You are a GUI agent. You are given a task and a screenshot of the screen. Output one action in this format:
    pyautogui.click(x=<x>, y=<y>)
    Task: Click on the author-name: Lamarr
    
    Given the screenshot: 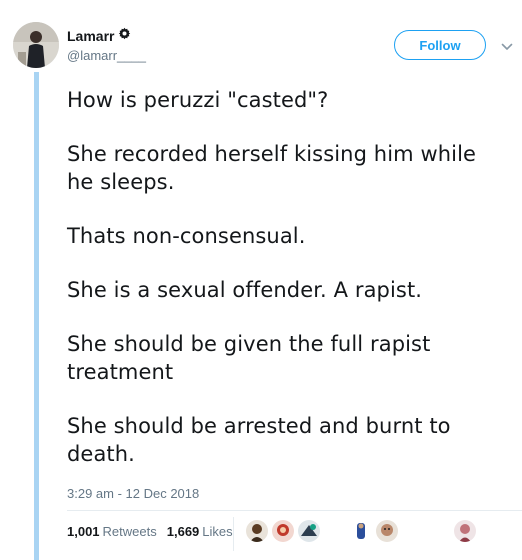 What is the action you would take?
    pyautogui.click(x=90, y=36)
    